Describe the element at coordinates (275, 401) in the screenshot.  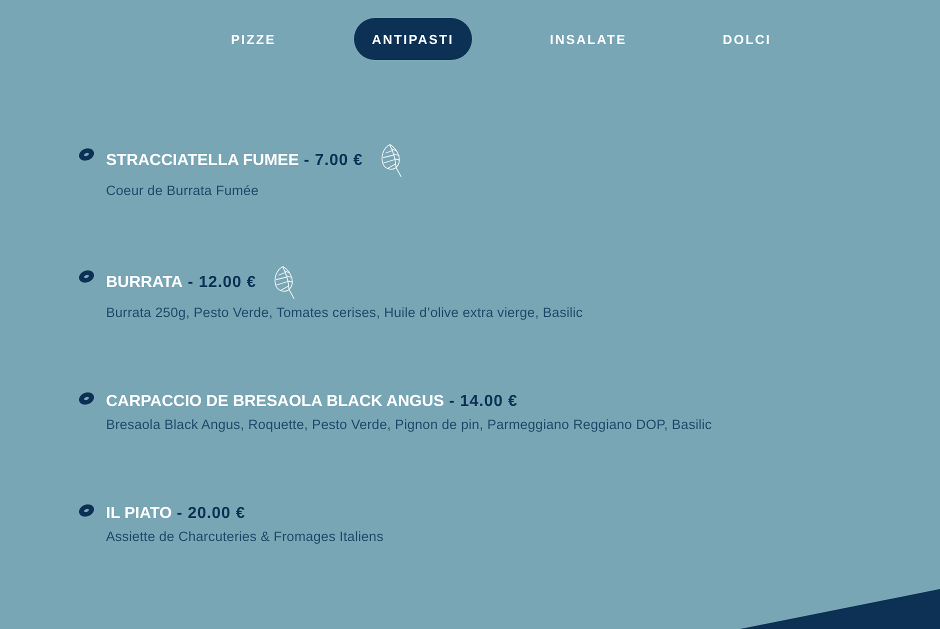
I see `dish-name: CARPACCIO DE BRESAOLA BLACK ANGUS` at that location.